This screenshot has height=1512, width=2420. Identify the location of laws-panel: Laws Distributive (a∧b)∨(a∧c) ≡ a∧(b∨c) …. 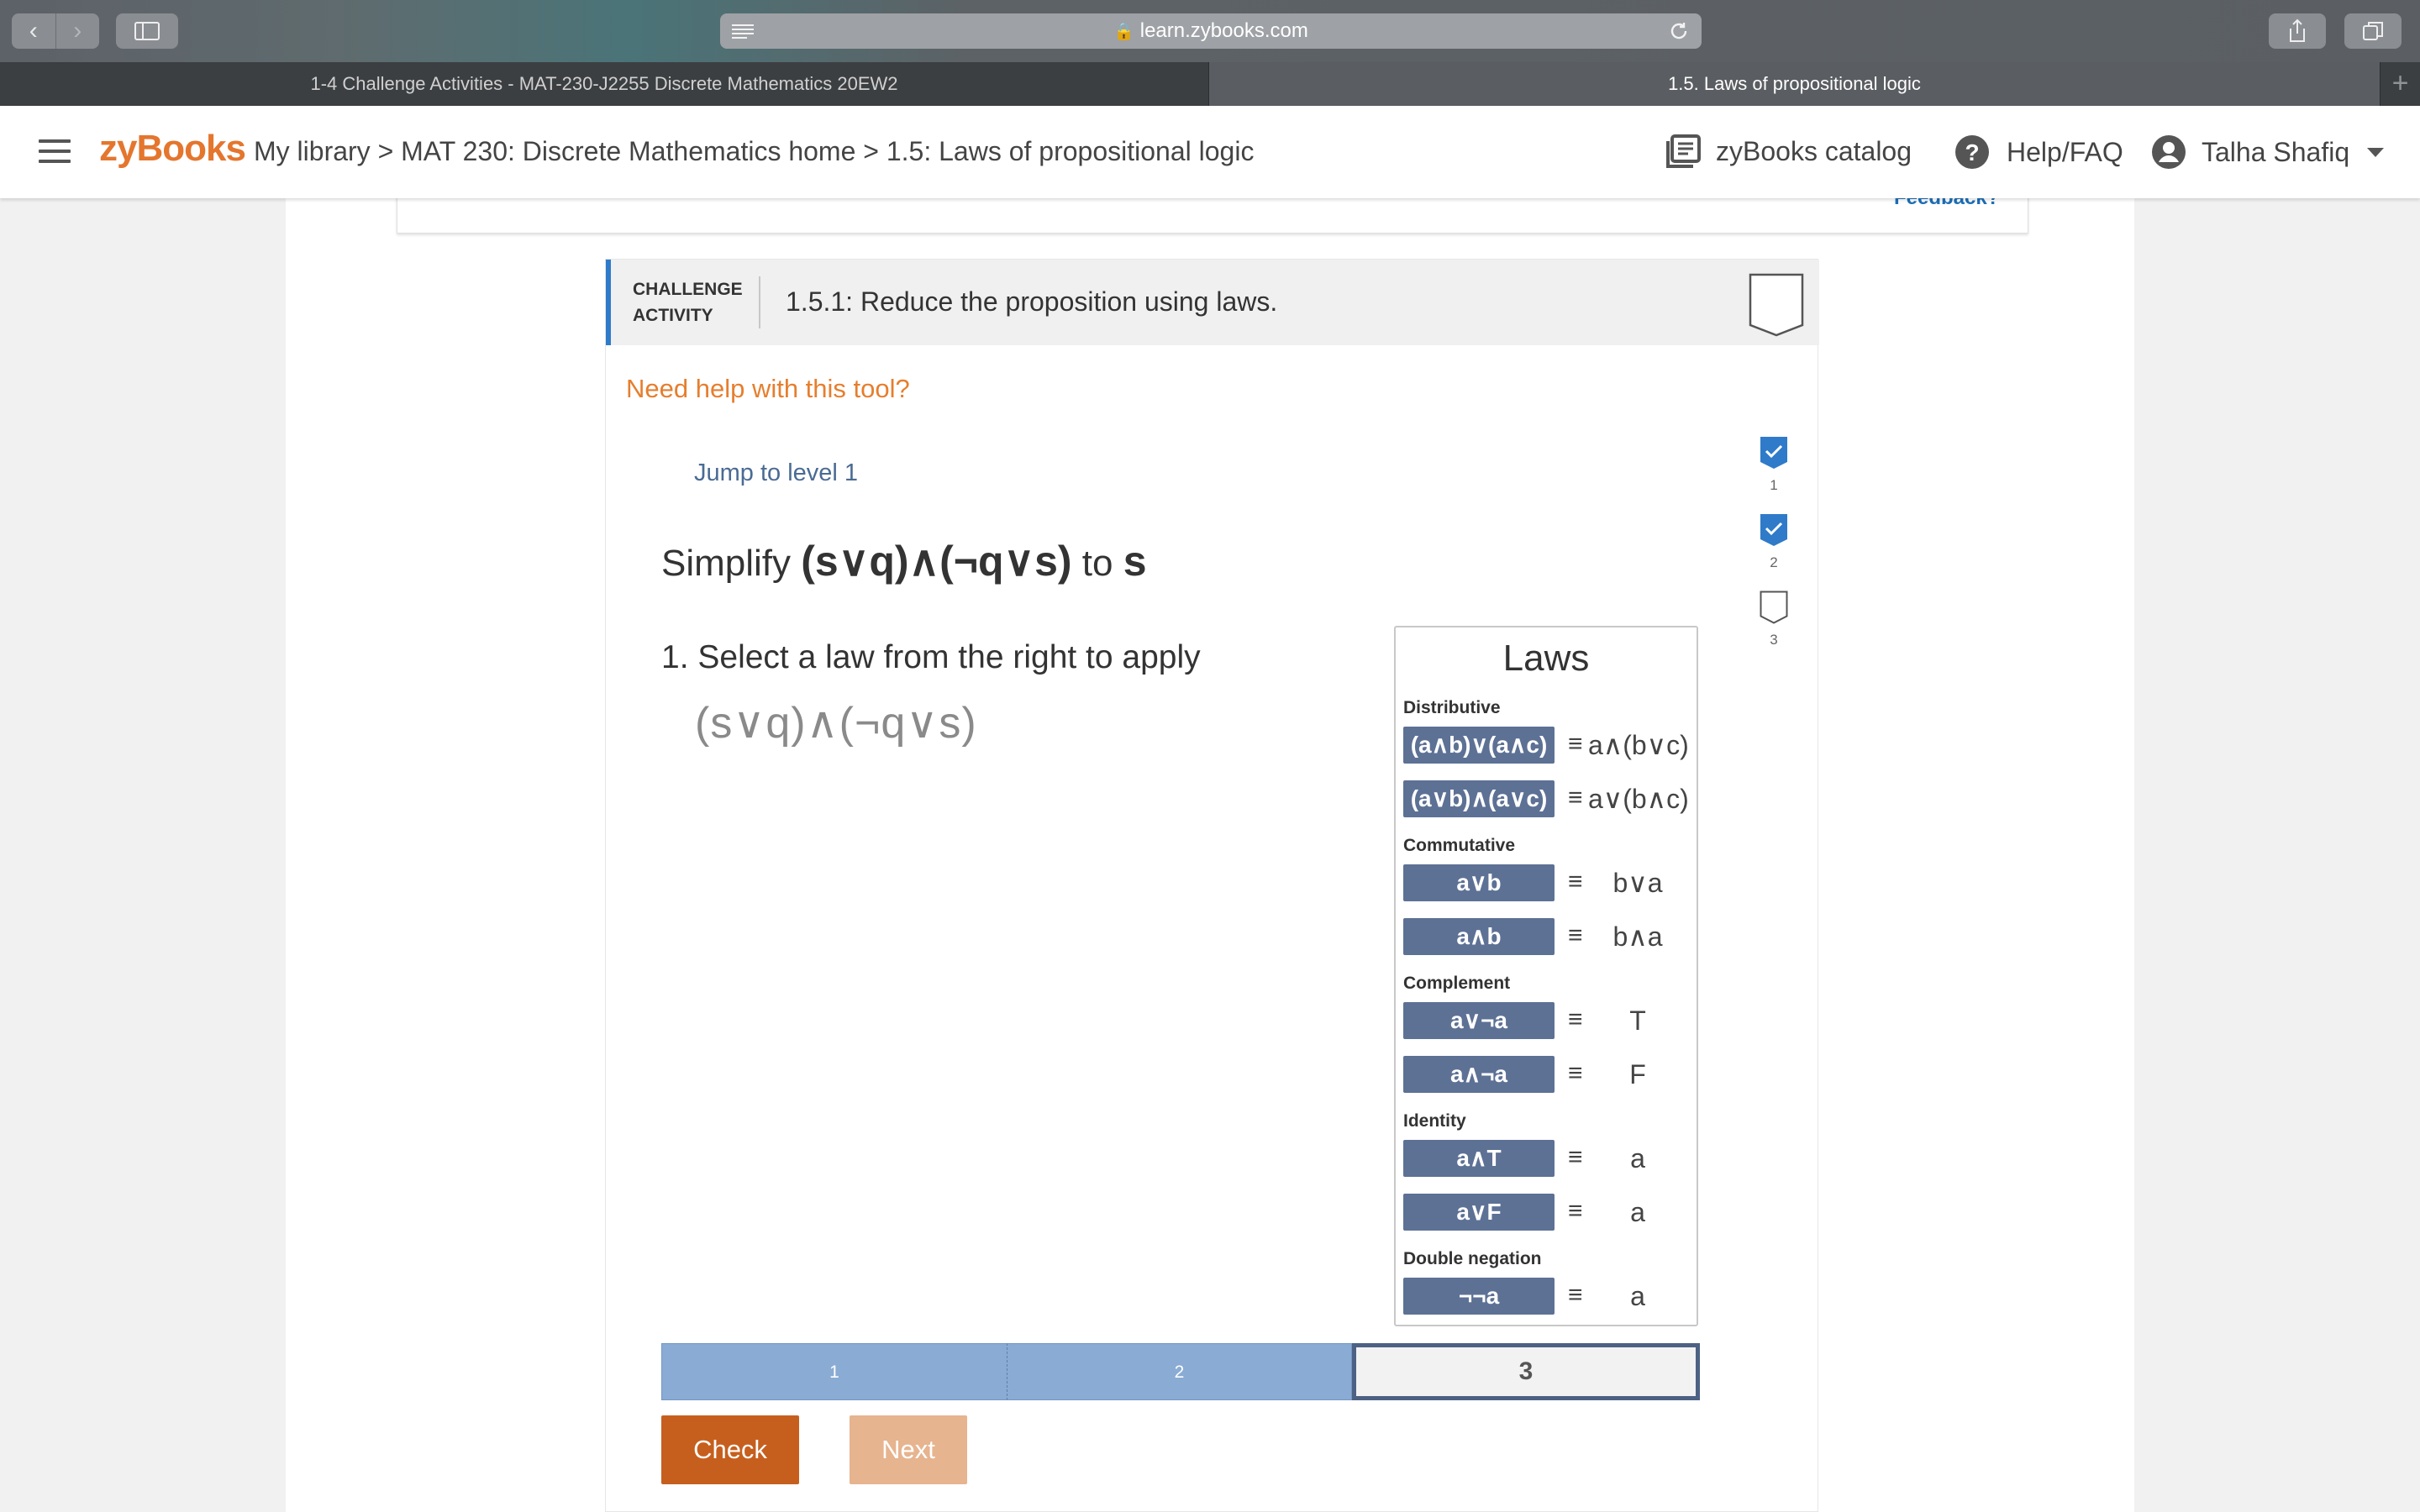
(1546, 976).